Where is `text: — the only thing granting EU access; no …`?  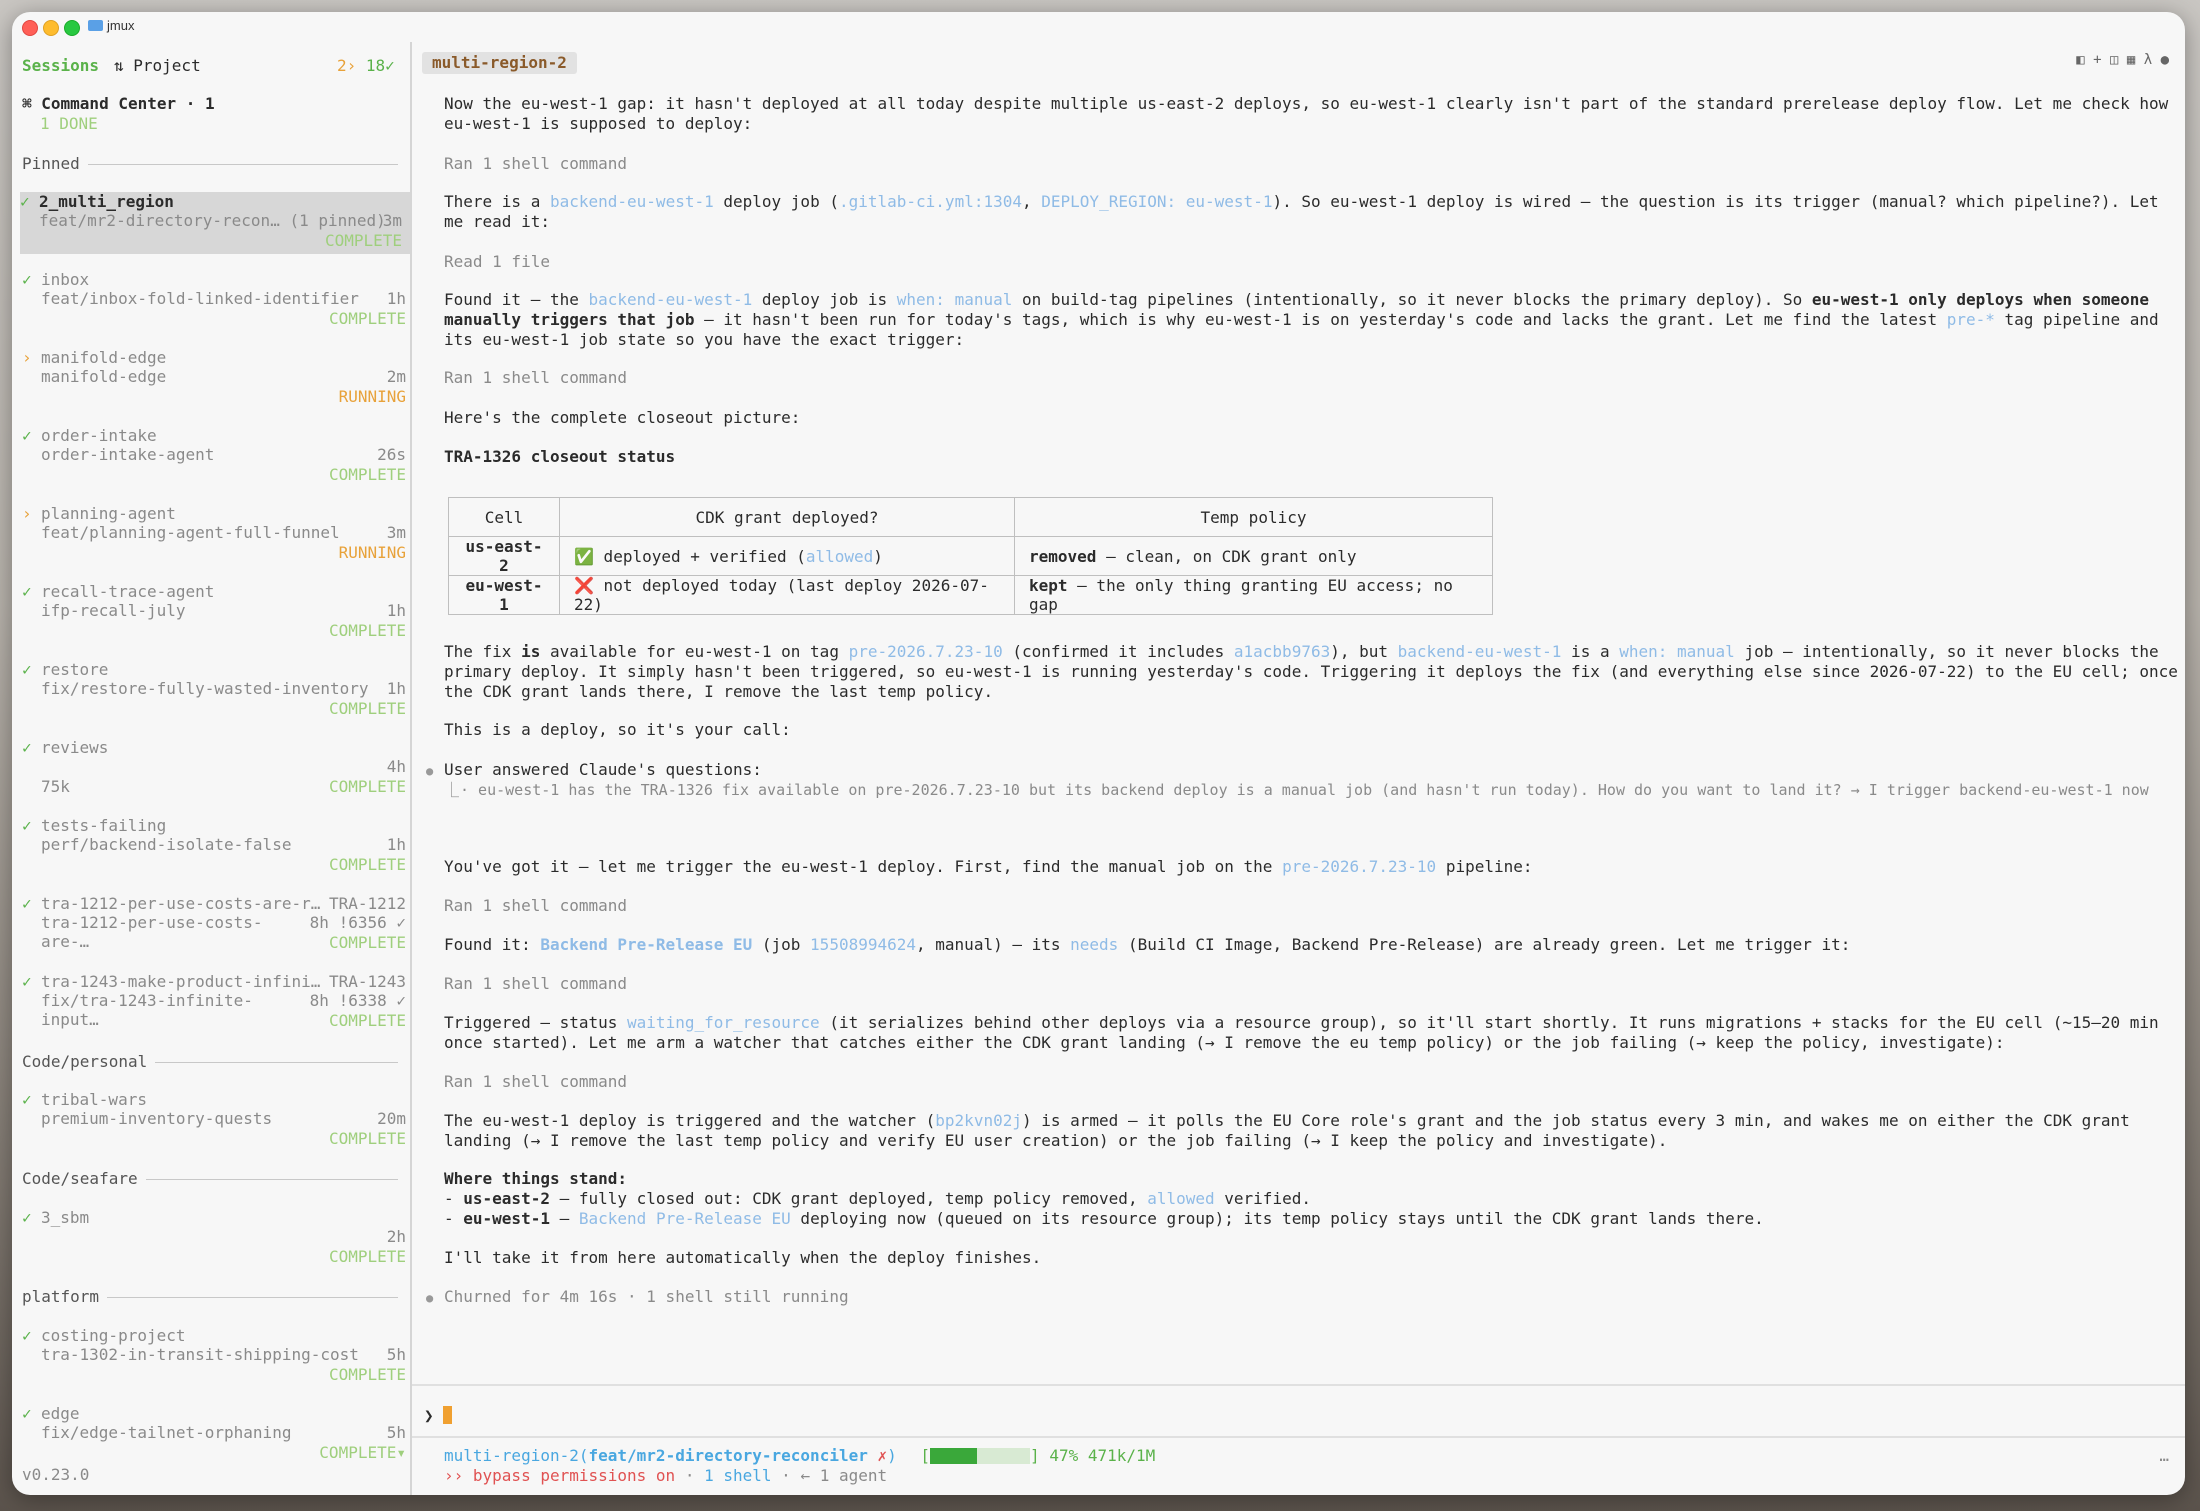
text: — the only thing granting EU access; no … is located at coordinates (1241, 595).